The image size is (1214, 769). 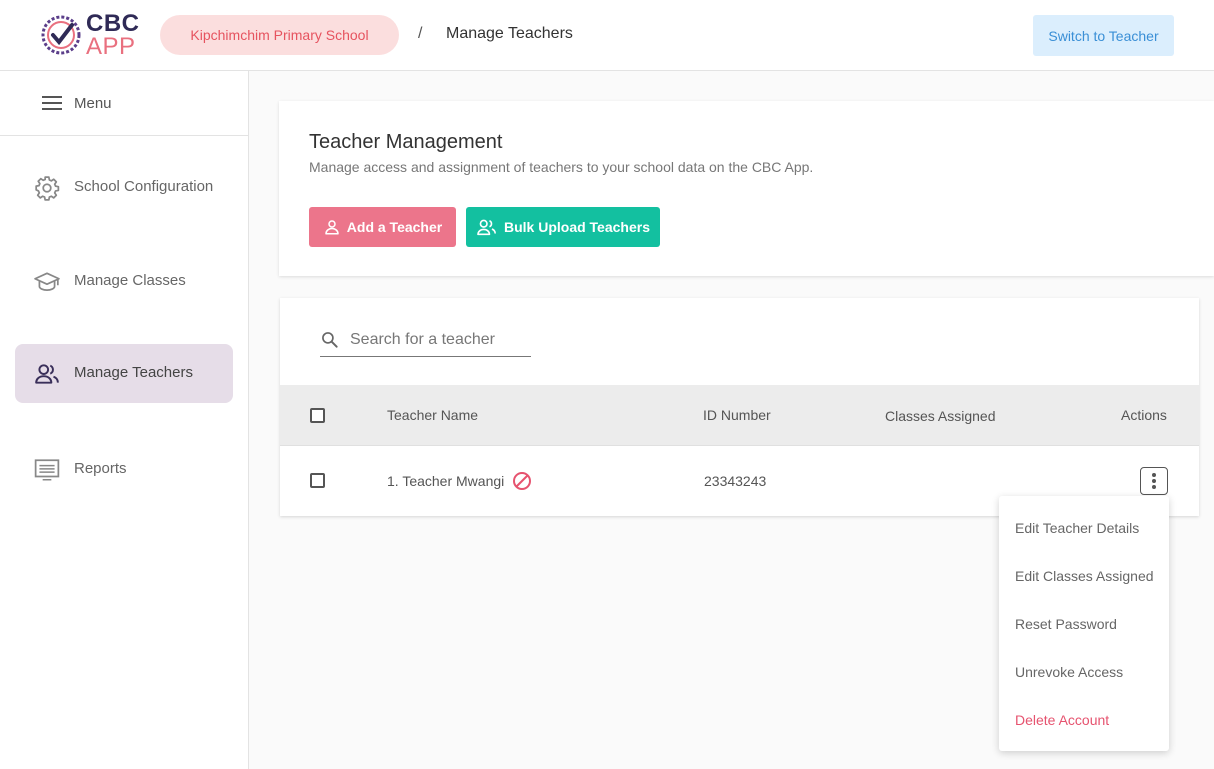 I want to click on gear-icon, so click(x=47, y=188).